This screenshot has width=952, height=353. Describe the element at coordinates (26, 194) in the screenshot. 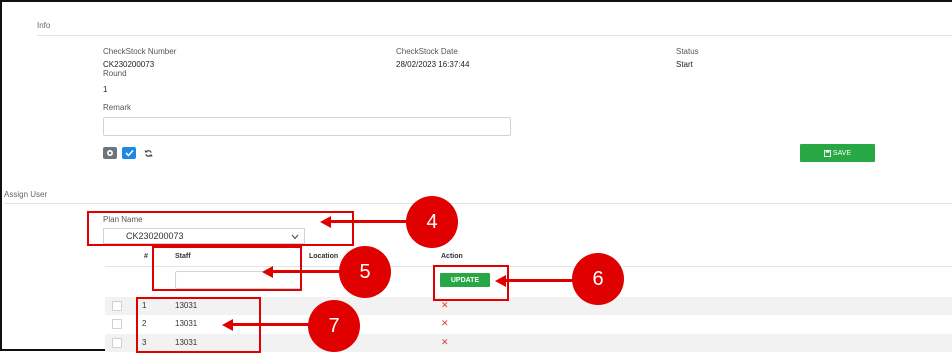

I see `assign-section-title: Assign User` at that location.